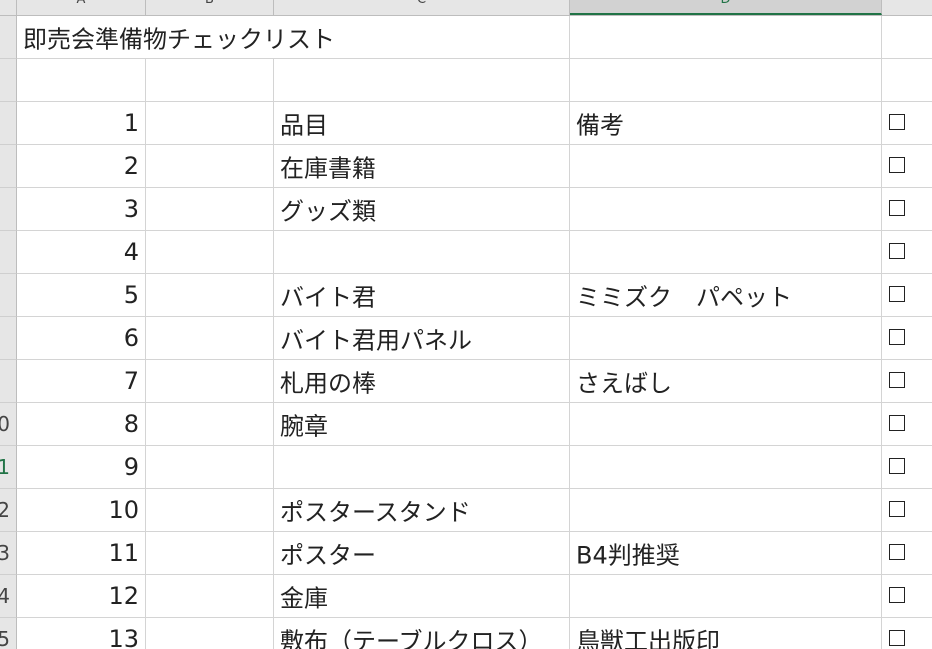  What do you see at coordinates (8, 424) in the screenshot?
I see `row-header: 0` at bounding box center [8, 424].